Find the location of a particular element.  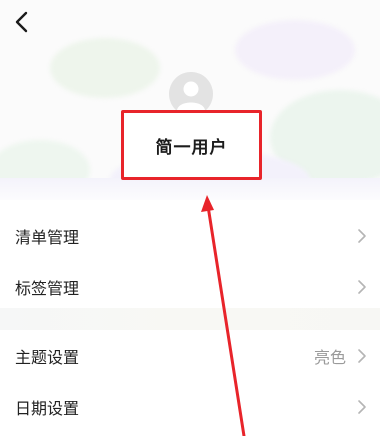

back-button is located at coordinates (22, 24).